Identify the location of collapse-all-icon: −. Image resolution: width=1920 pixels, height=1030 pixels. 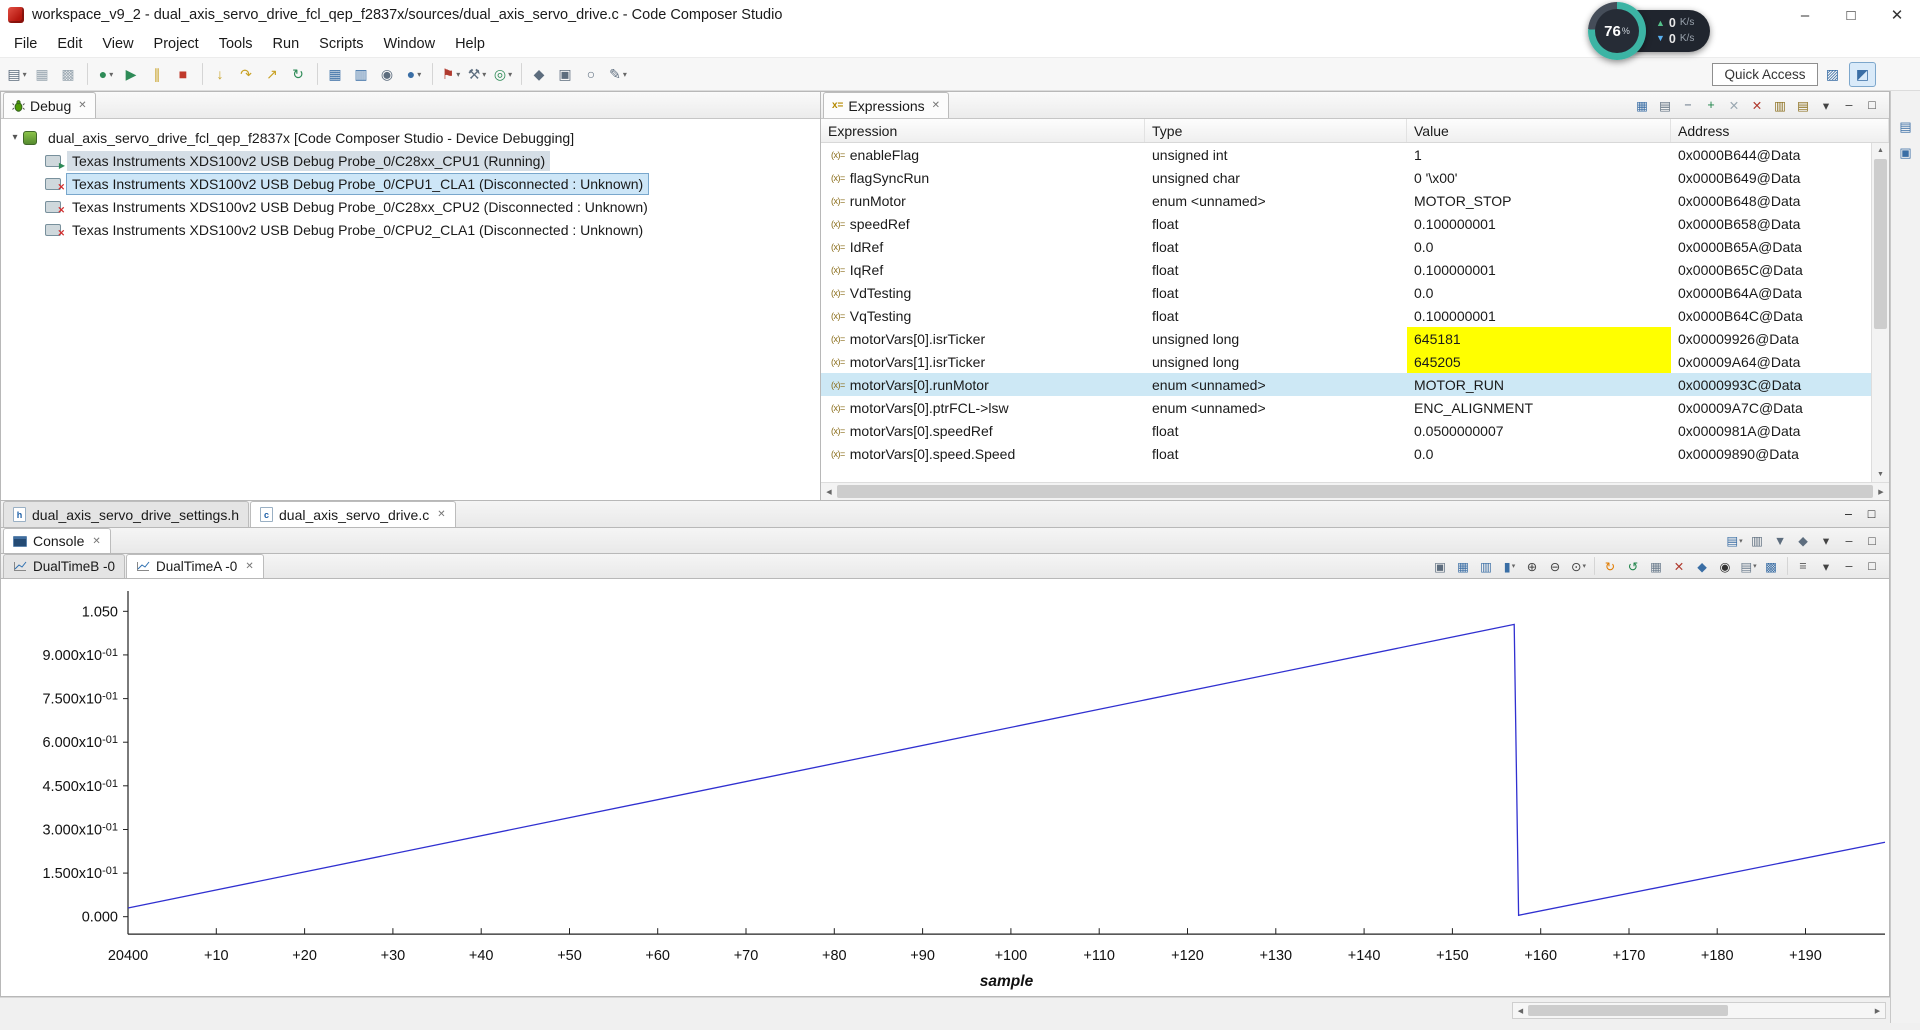
(1688, 105).